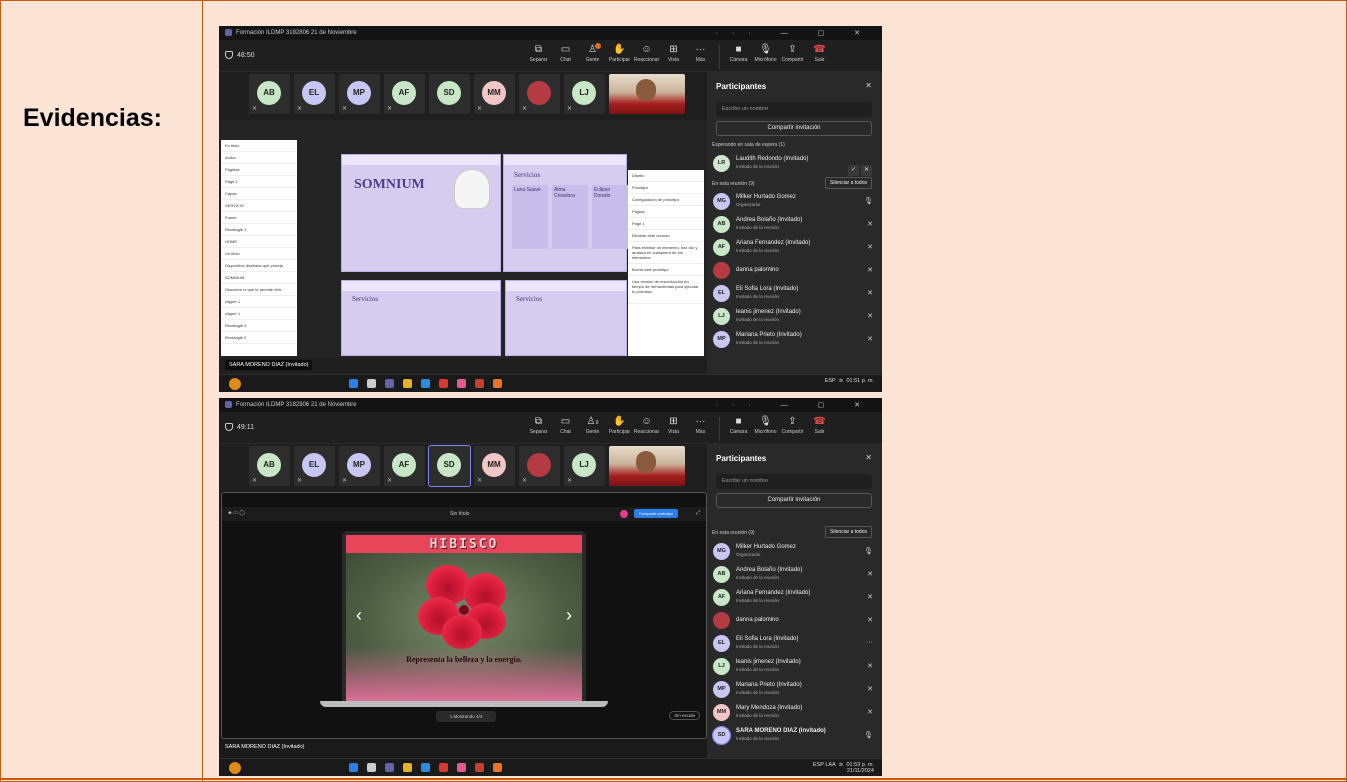 Image resolution: width=1347 pixels, height=782 pixels. Describe the element at coordinates (259, 146) in the screenshot. I see `figma-file-name: En titulo` at that location.